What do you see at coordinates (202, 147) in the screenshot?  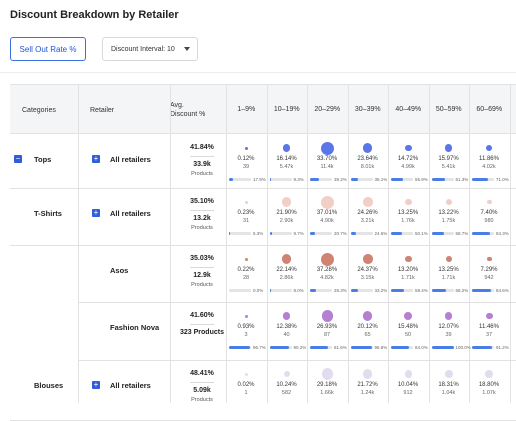 I see `avg-discount-value: 41.84%` at bounding box center [202, 147].